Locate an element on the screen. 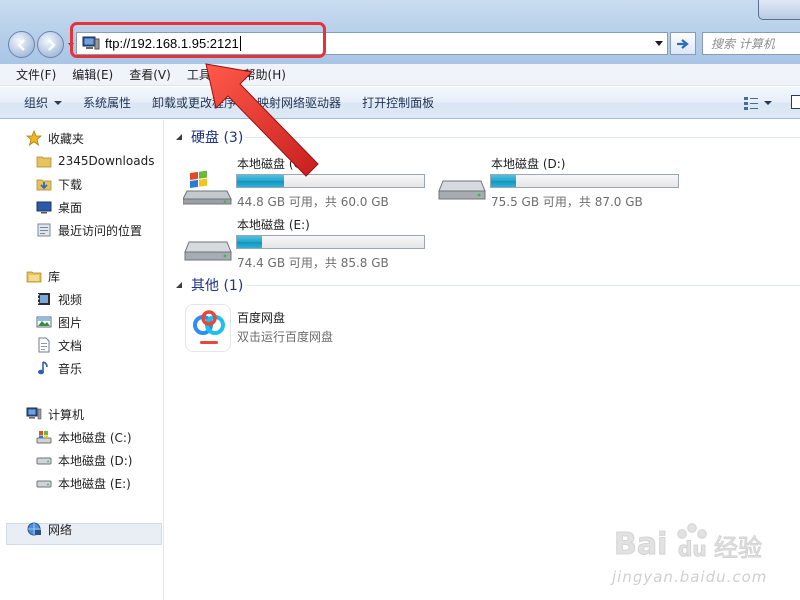 The height and width of the screenshot is (600, 800). drive-e: 本地磁盘 (E:) 74.4 GB 可用，共 85.8 GB is located at coordinates (308, 244).